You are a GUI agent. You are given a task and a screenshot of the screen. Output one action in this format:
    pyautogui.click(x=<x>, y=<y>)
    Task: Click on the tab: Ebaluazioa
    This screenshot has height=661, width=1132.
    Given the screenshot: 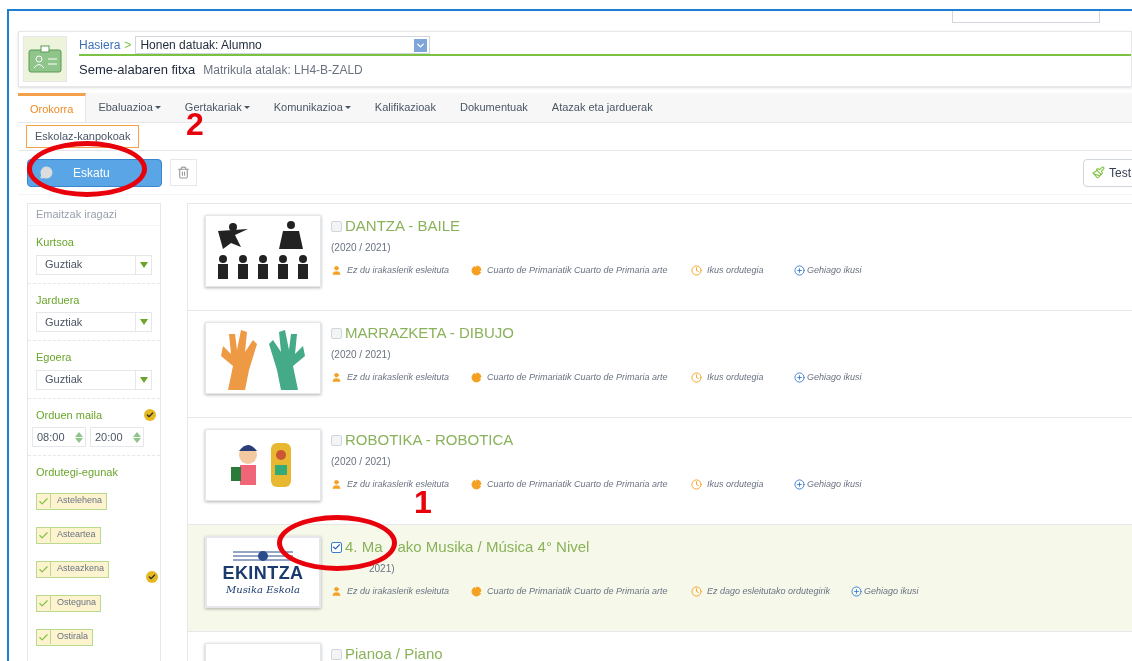 What is the action you would take?
    pyautogui.click(x=129, y=107)
    